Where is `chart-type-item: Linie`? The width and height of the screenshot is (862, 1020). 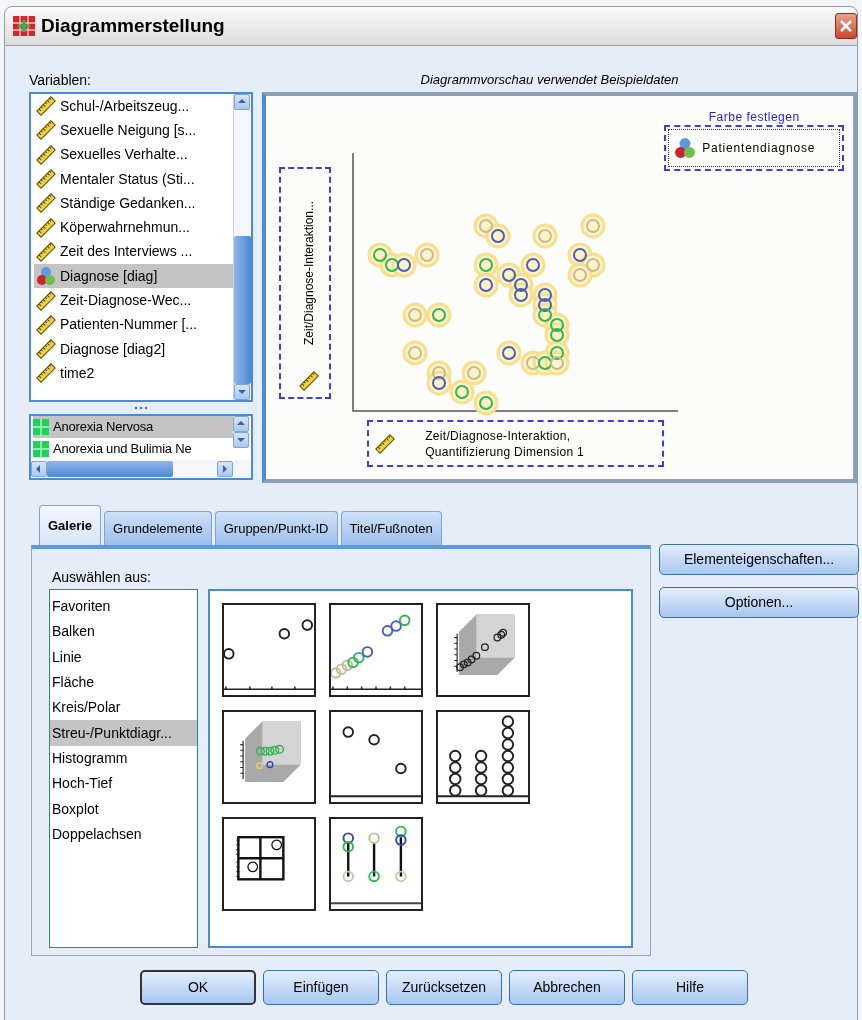 chart-type-item: Linie is located at coordinates (123, 657).